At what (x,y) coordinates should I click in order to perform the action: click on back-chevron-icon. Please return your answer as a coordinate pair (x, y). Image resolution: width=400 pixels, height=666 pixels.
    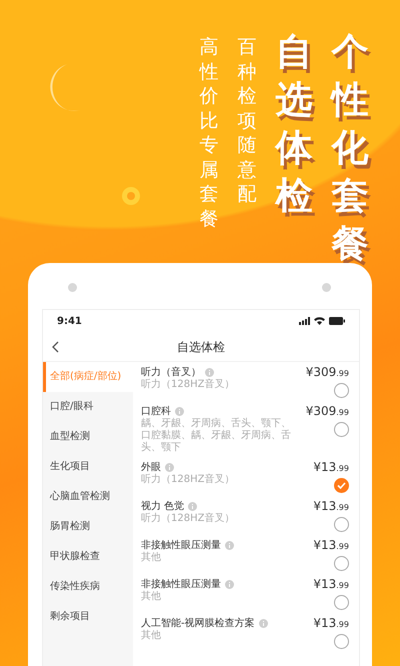
    Looking at the image, I should click on (55, 347).